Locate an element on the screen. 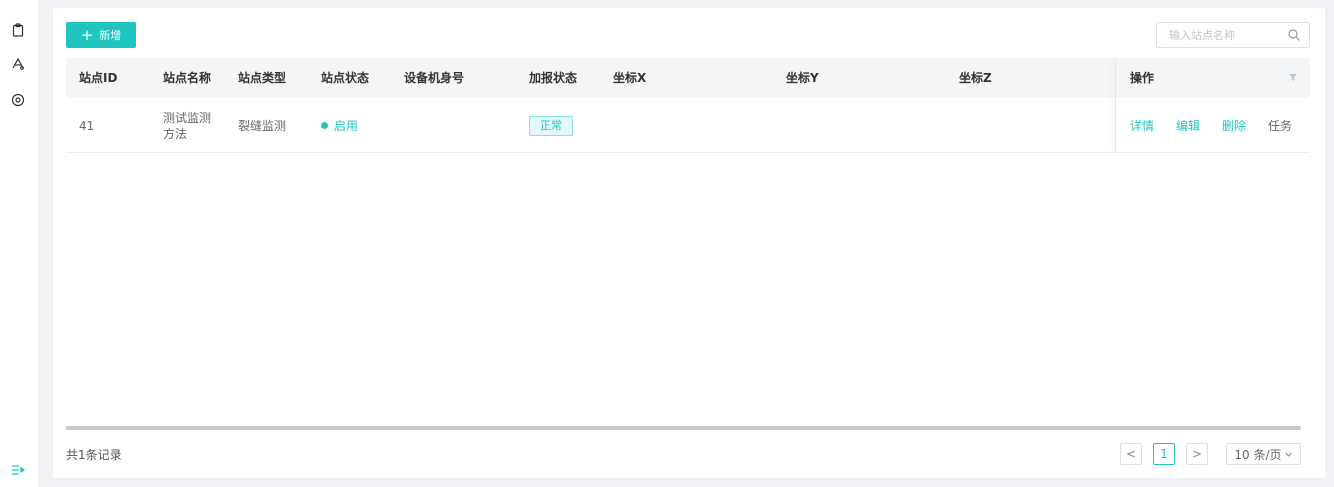 The image size is (1334, 487). chevron-left-icon: < is located at coordinates (1131, 454).